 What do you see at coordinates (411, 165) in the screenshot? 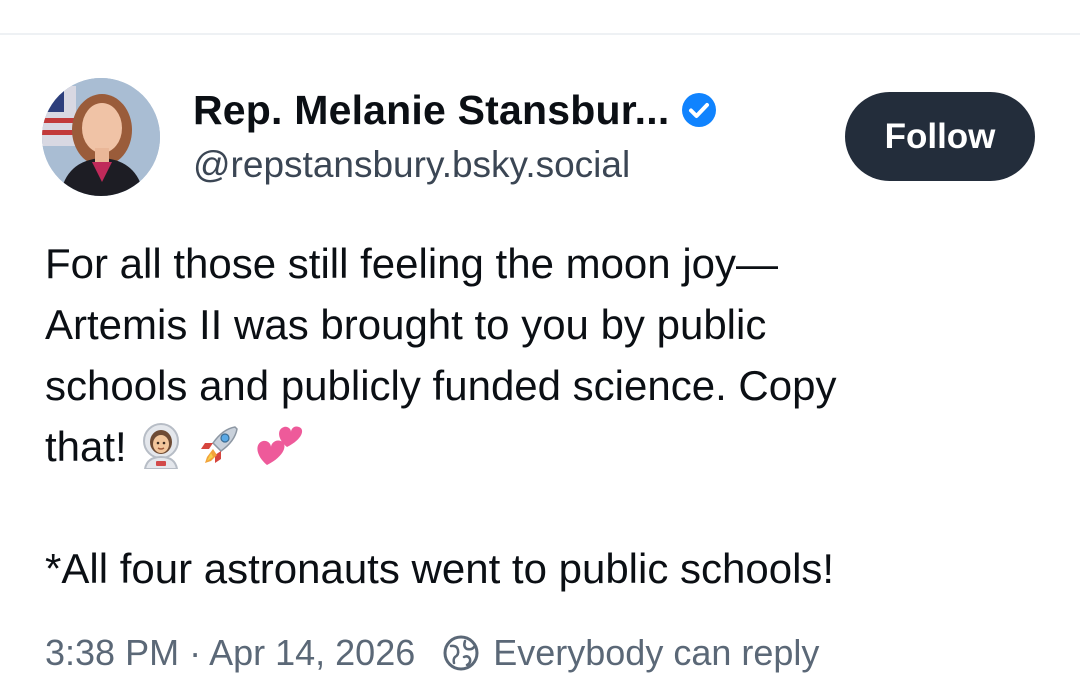
I see `author-handle: @repstansbury.bsky.social` at bounding box center [411, 165].